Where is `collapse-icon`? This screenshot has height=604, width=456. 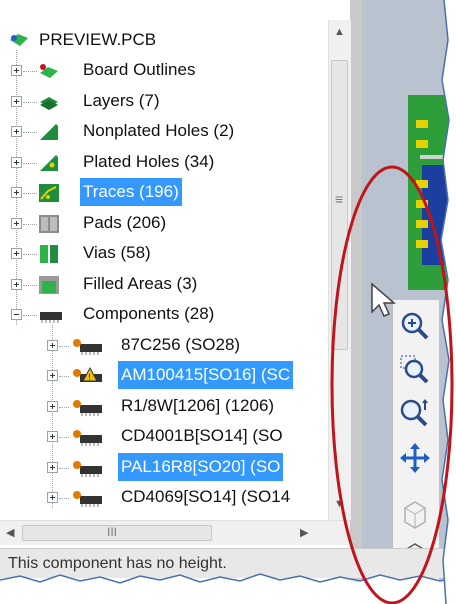 collapse-icon is located at coordinates (16, 314).